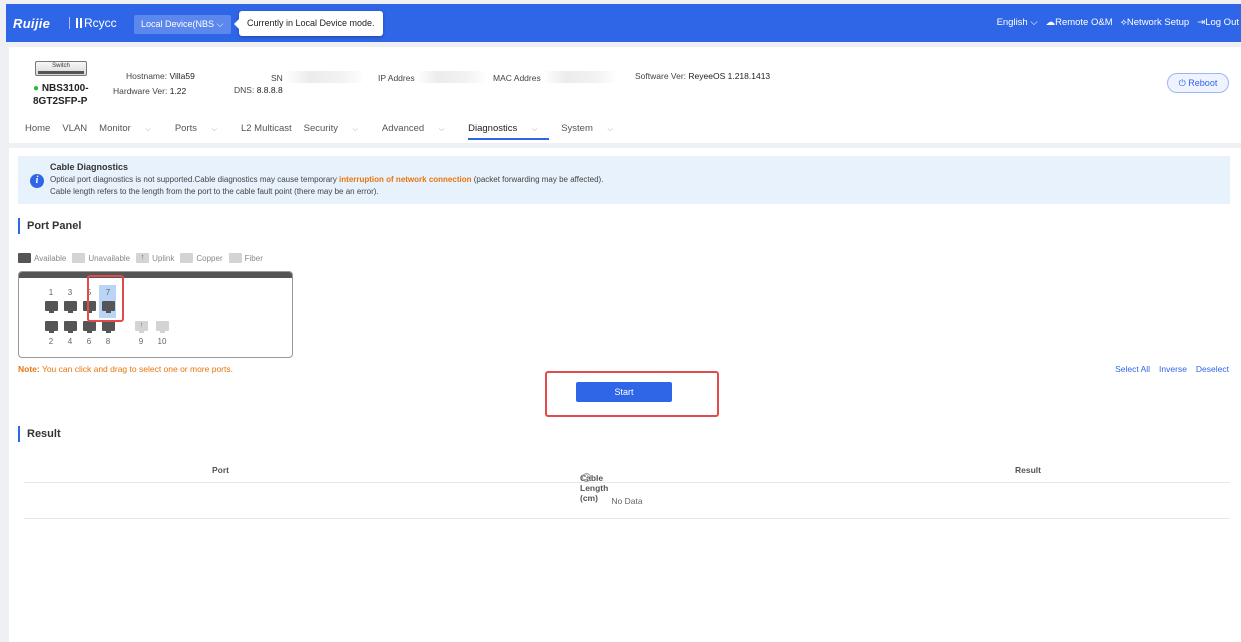 Image resolution: width=1241 pixels, height=642 pixels. Describe the element at coordinates (37, 131) in the screenshot. I see `menu-home: Home` at that location.